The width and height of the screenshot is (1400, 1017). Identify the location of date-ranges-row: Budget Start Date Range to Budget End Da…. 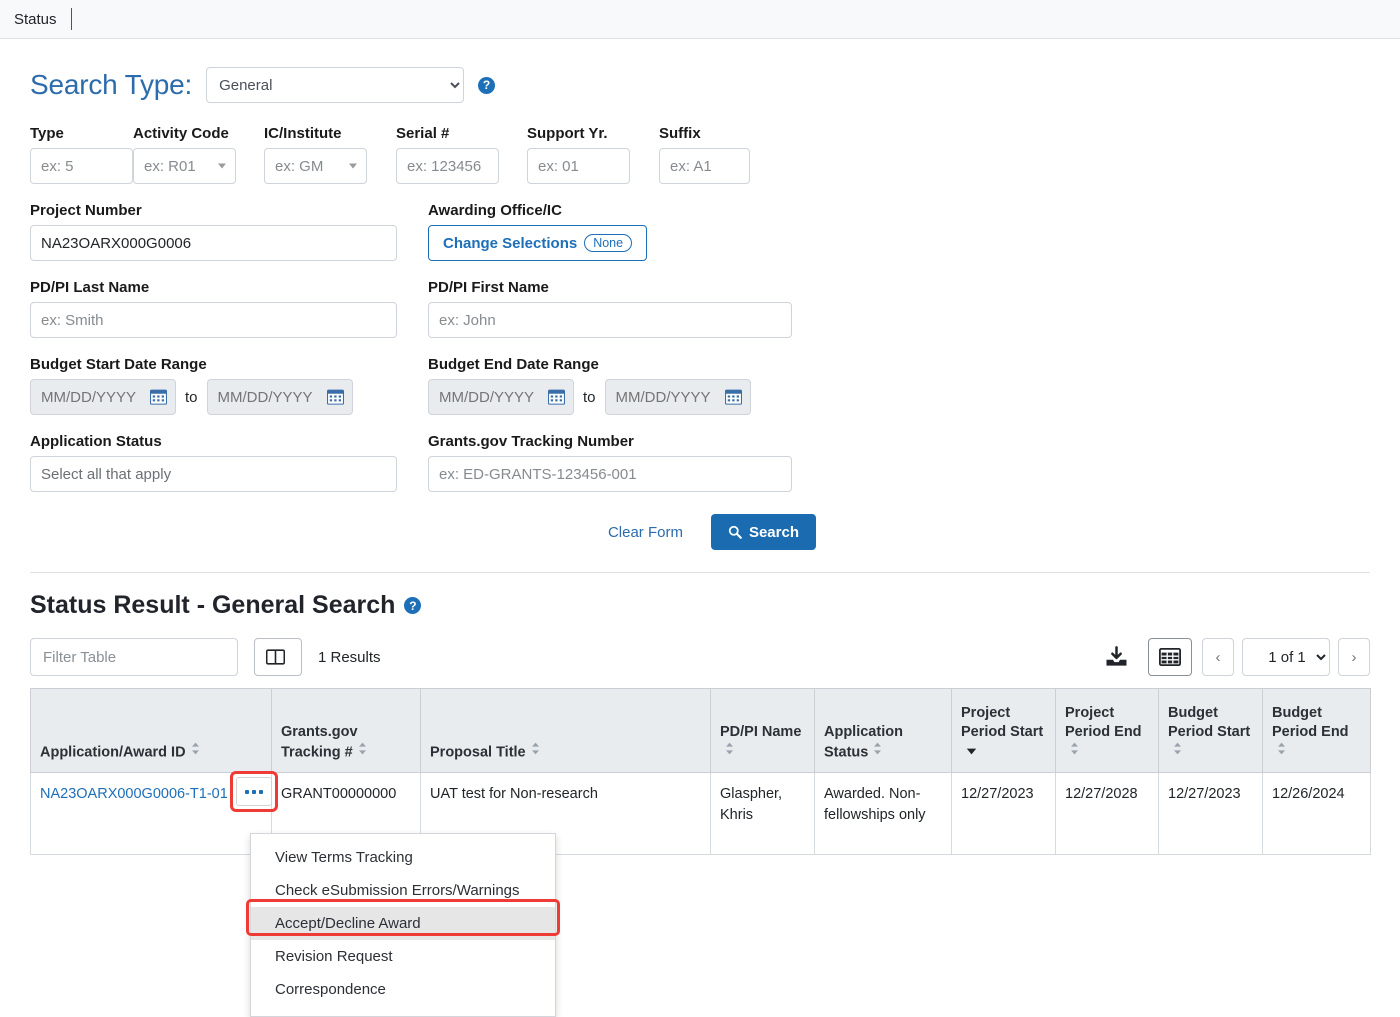
(700, 385).